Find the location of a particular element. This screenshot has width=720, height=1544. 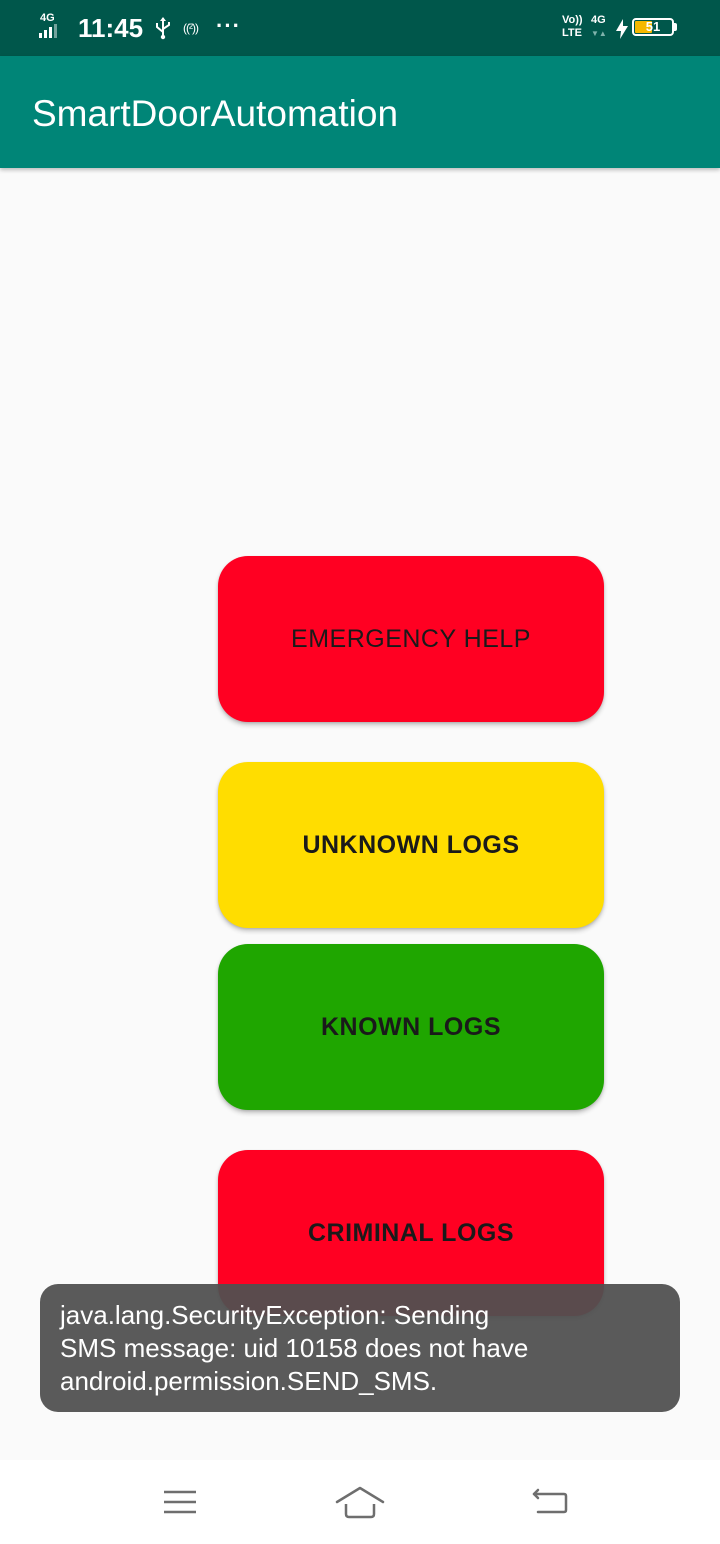

network-type-label: 4G is located at coordinates (47, 18).